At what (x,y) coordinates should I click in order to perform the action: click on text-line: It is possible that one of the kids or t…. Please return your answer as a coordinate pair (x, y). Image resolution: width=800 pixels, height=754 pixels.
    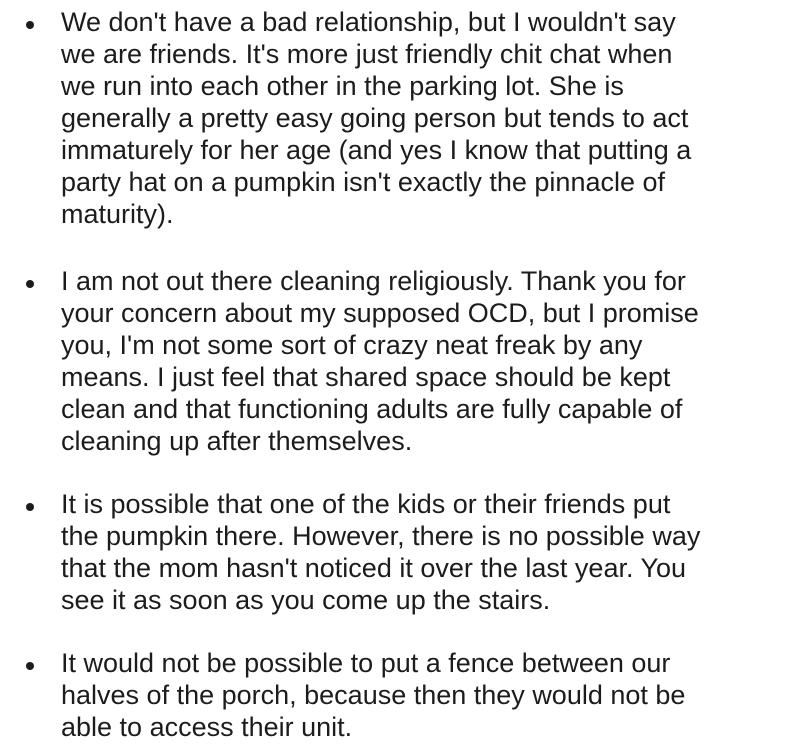
    Looking at the image, I should click on (366, 504).